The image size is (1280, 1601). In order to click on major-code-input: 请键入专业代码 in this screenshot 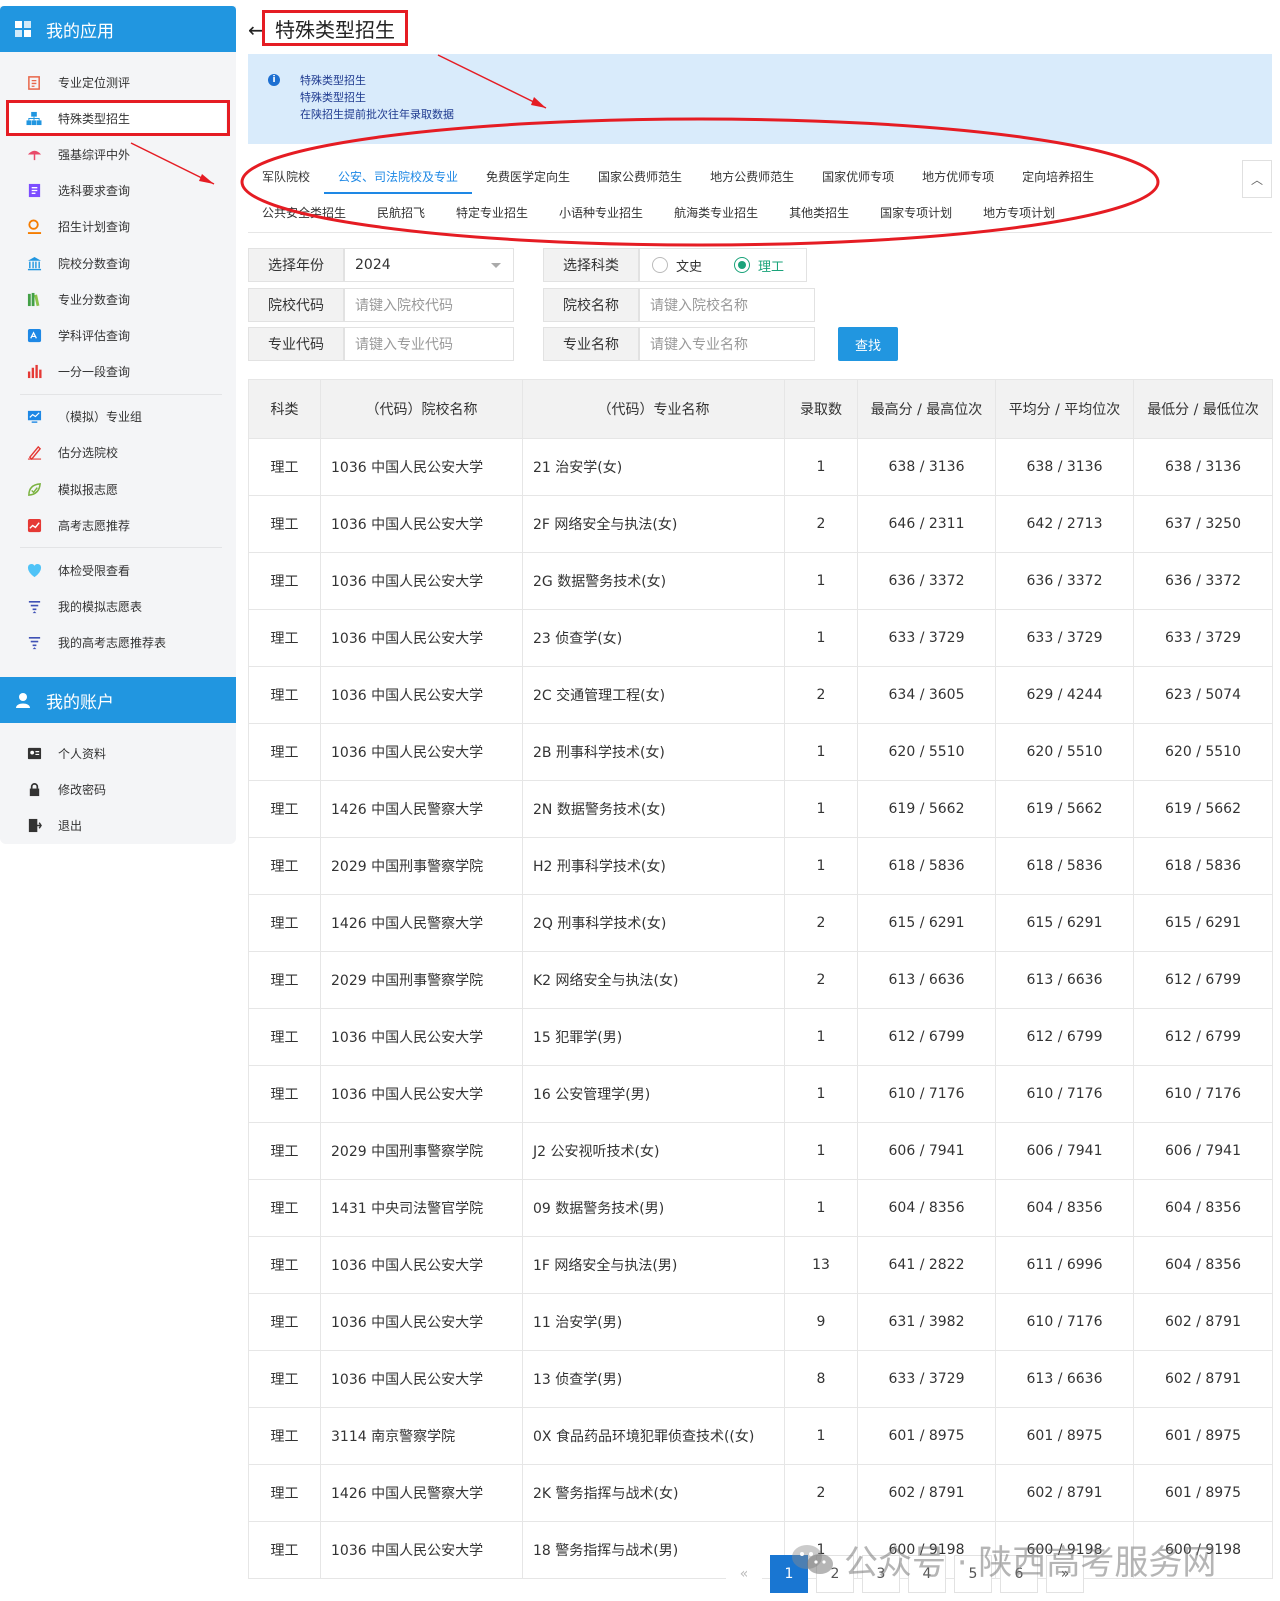, I will do `click(429, 344)`.